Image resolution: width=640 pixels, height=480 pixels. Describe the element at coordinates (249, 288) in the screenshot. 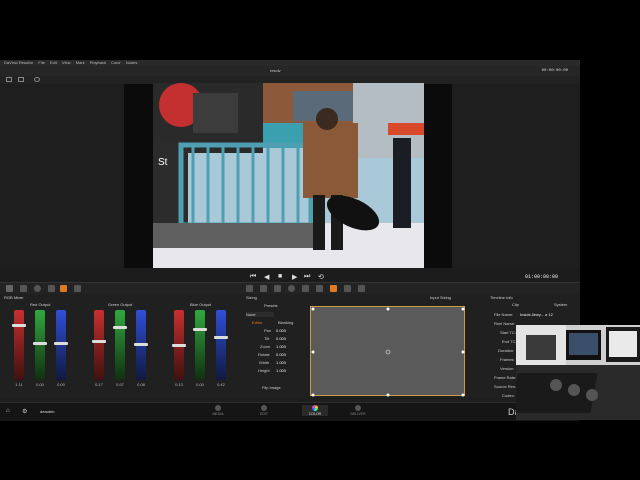

I see `qualifier-icon` at that location.